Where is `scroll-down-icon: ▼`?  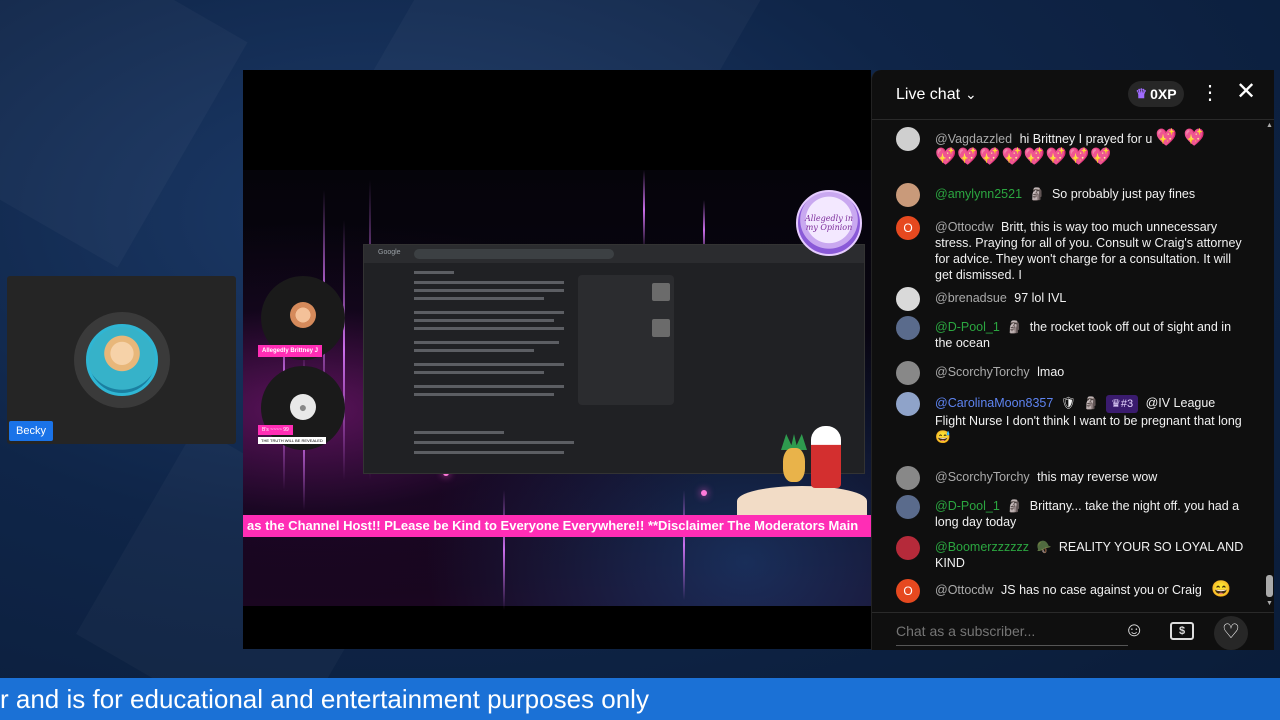
scroll-down-icon: ▼ is located at coordinates (1269, 603).